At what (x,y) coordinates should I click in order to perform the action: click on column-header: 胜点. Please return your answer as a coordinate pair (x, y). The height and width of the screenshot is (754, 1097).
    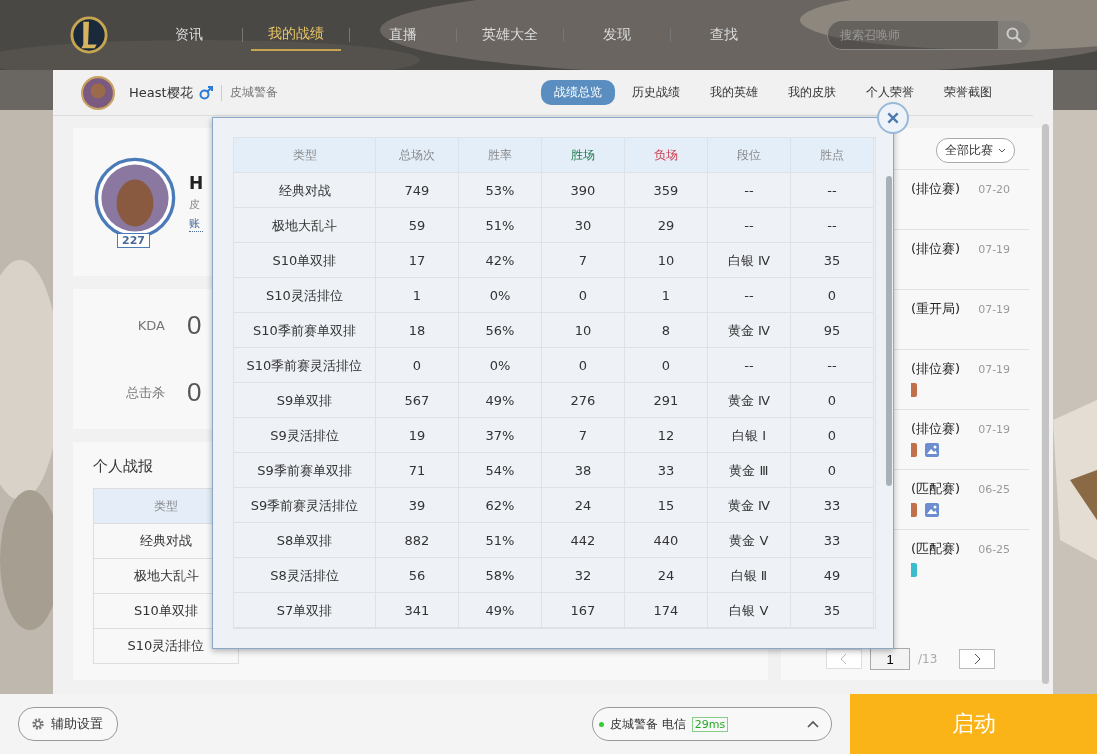
    Looking at the image, I should click on (832, 155).